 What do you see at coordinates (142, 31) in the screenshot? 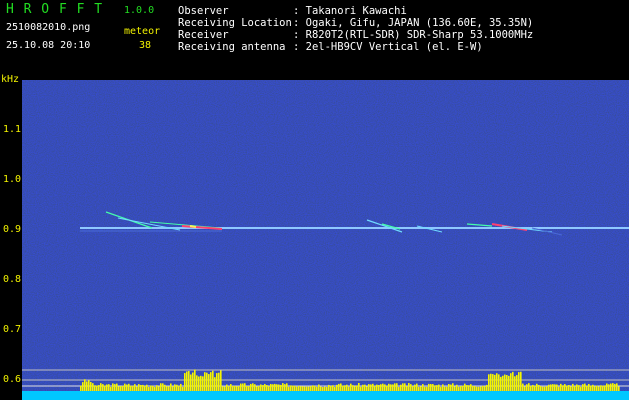
I see `count-label: meteor` at bounding box center [142, 31].